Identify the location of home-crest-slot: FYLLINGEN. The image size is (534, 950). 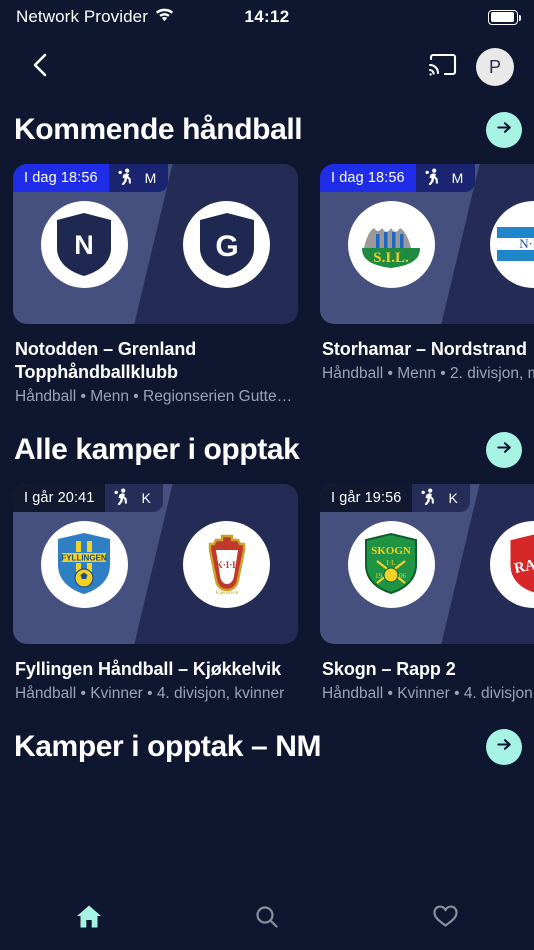
(84, 564).